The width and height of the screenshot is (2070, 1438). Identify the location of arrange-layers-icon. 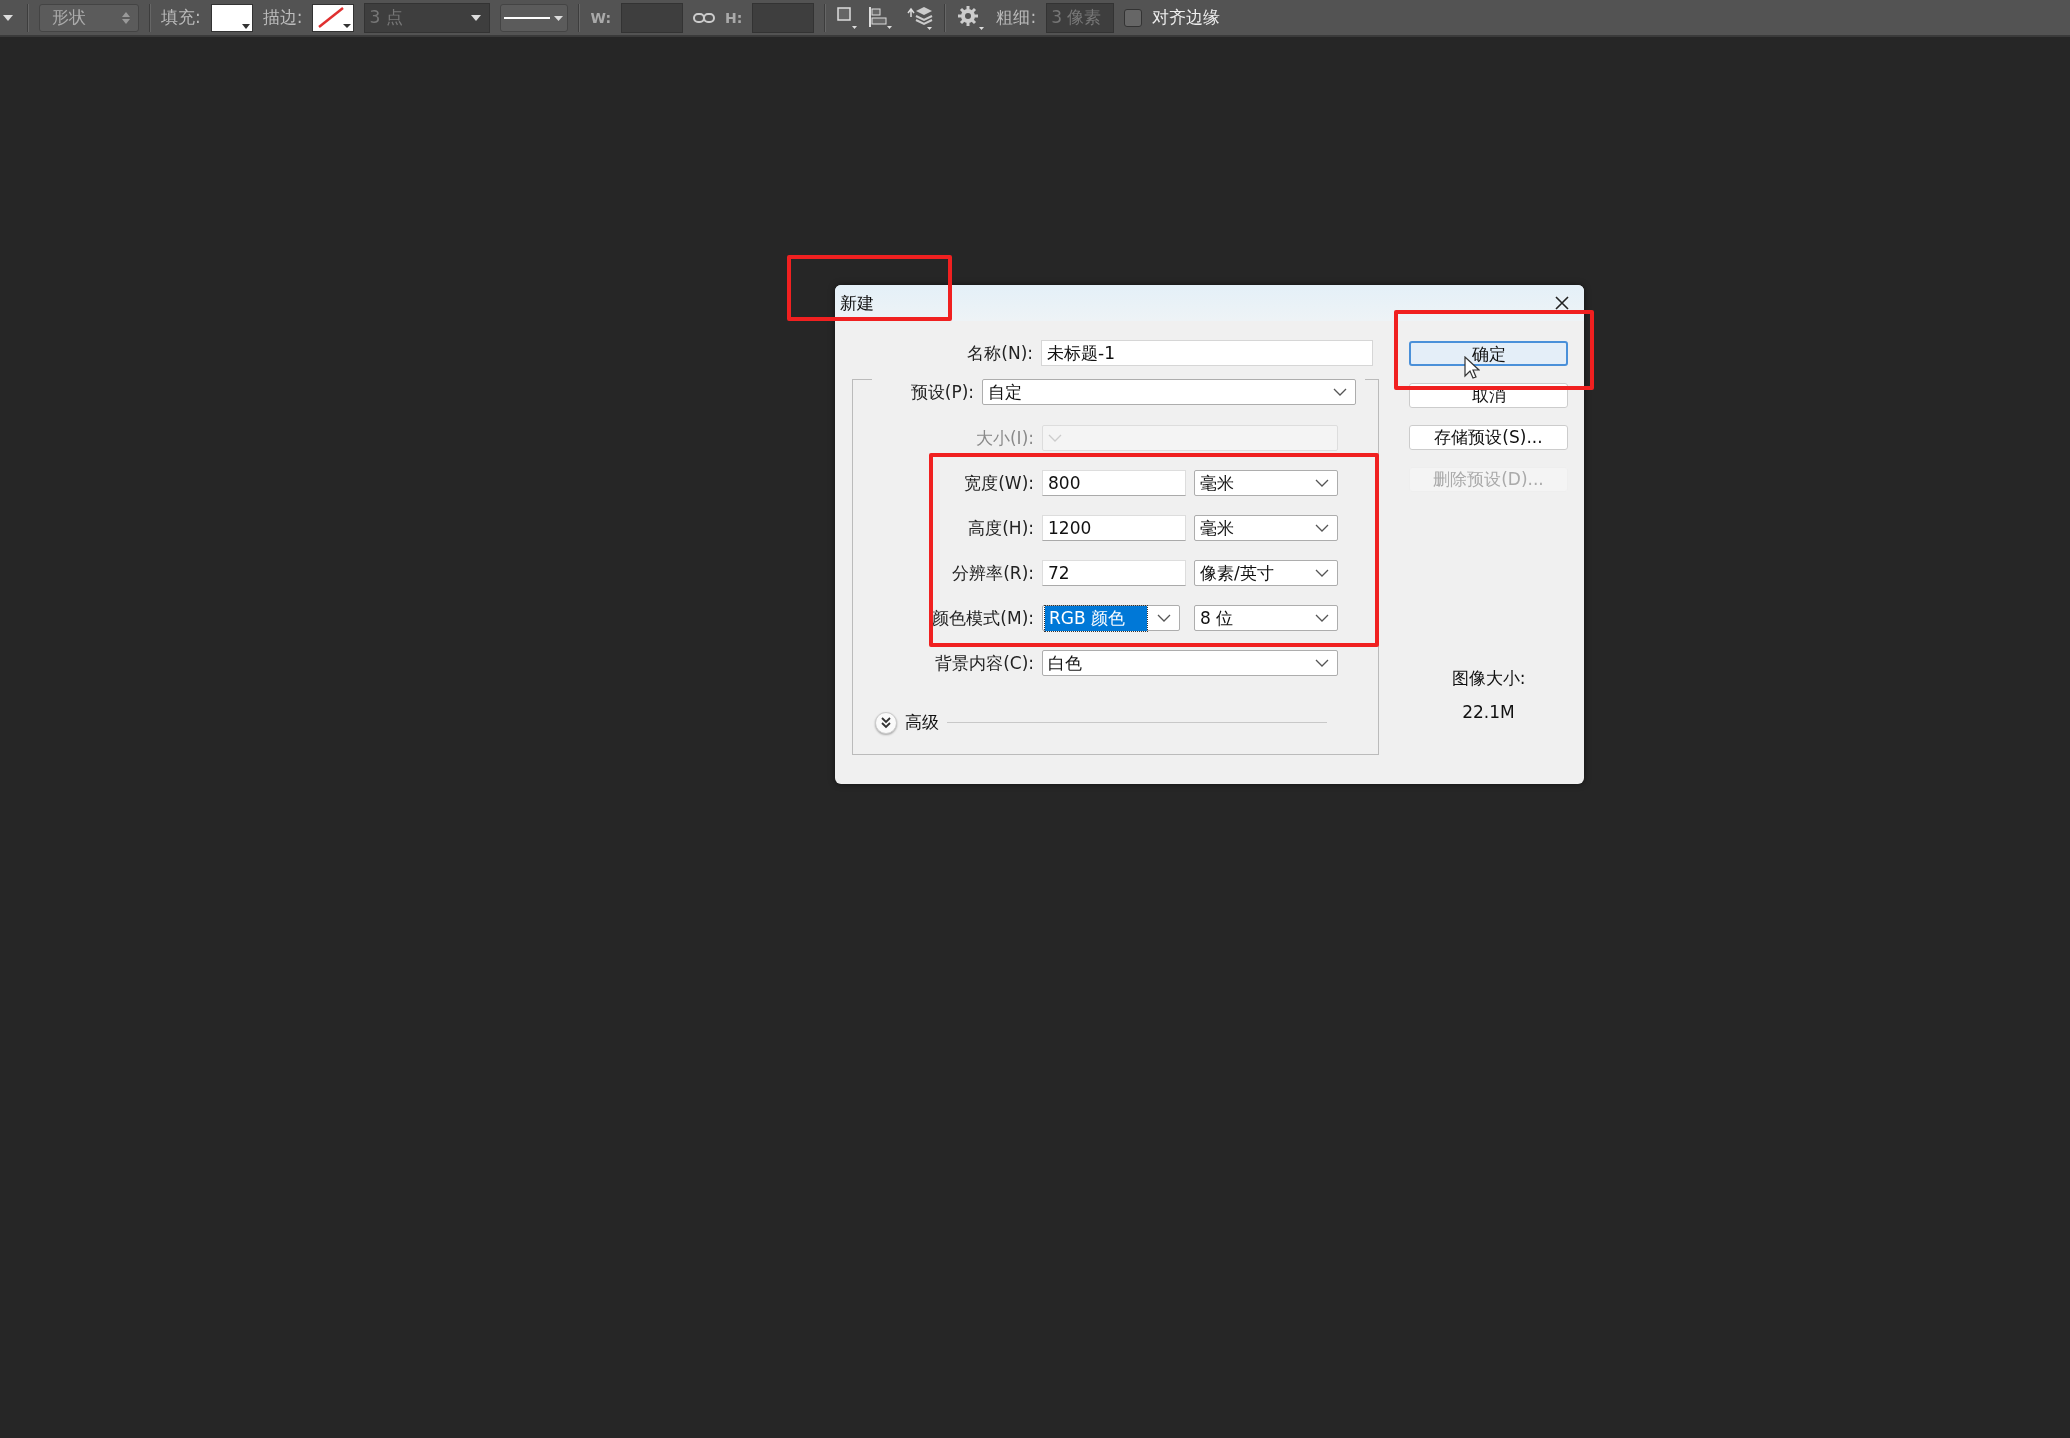
(919, 17).